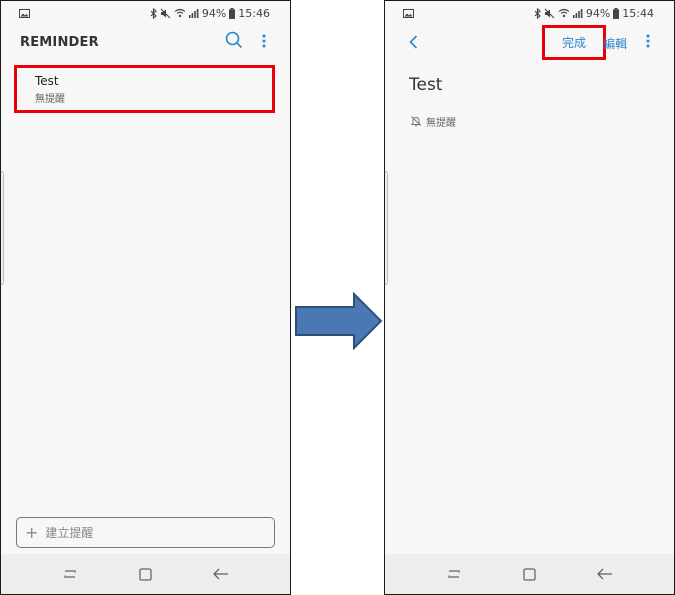 The width and height of the screenshot is (675, 595). Describe the element at coordinates (254, 13) in the screenshot. I see `clock: 15:46` at that location.